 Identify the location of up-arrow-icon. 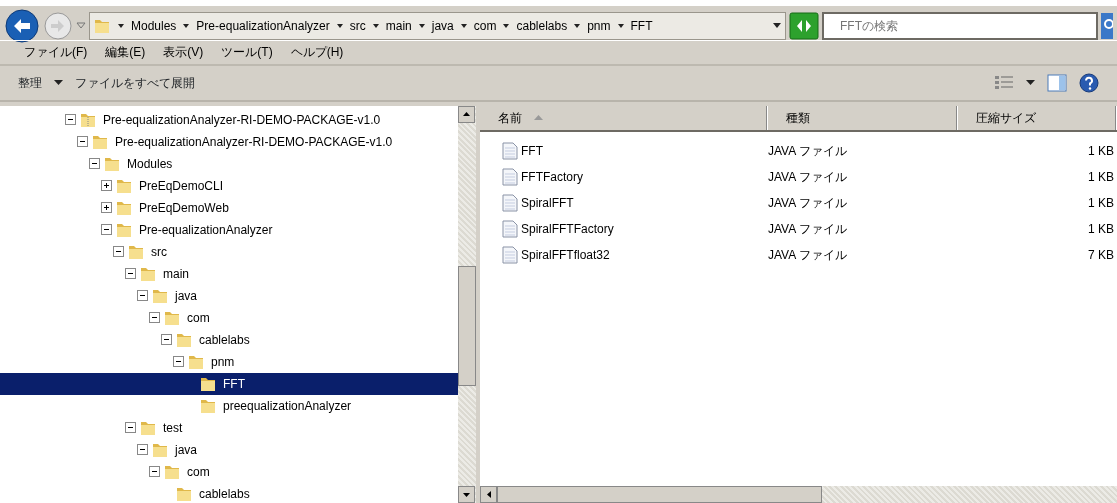
(466, 114).